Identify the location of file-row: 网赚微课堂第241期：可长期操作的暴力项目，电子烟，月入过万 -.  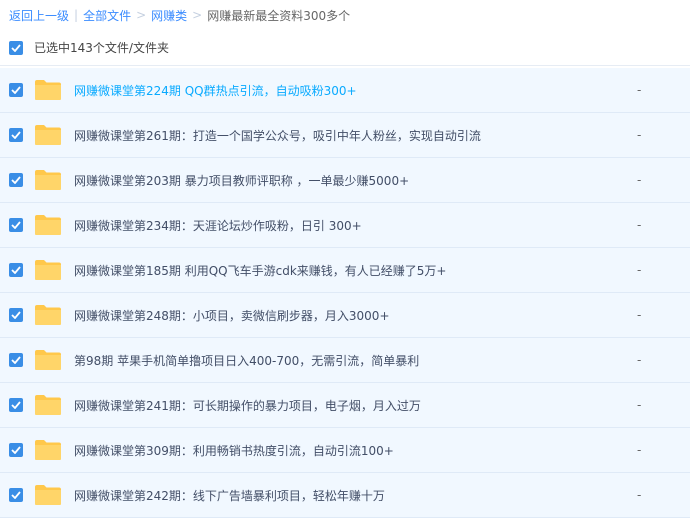
(345, 405).